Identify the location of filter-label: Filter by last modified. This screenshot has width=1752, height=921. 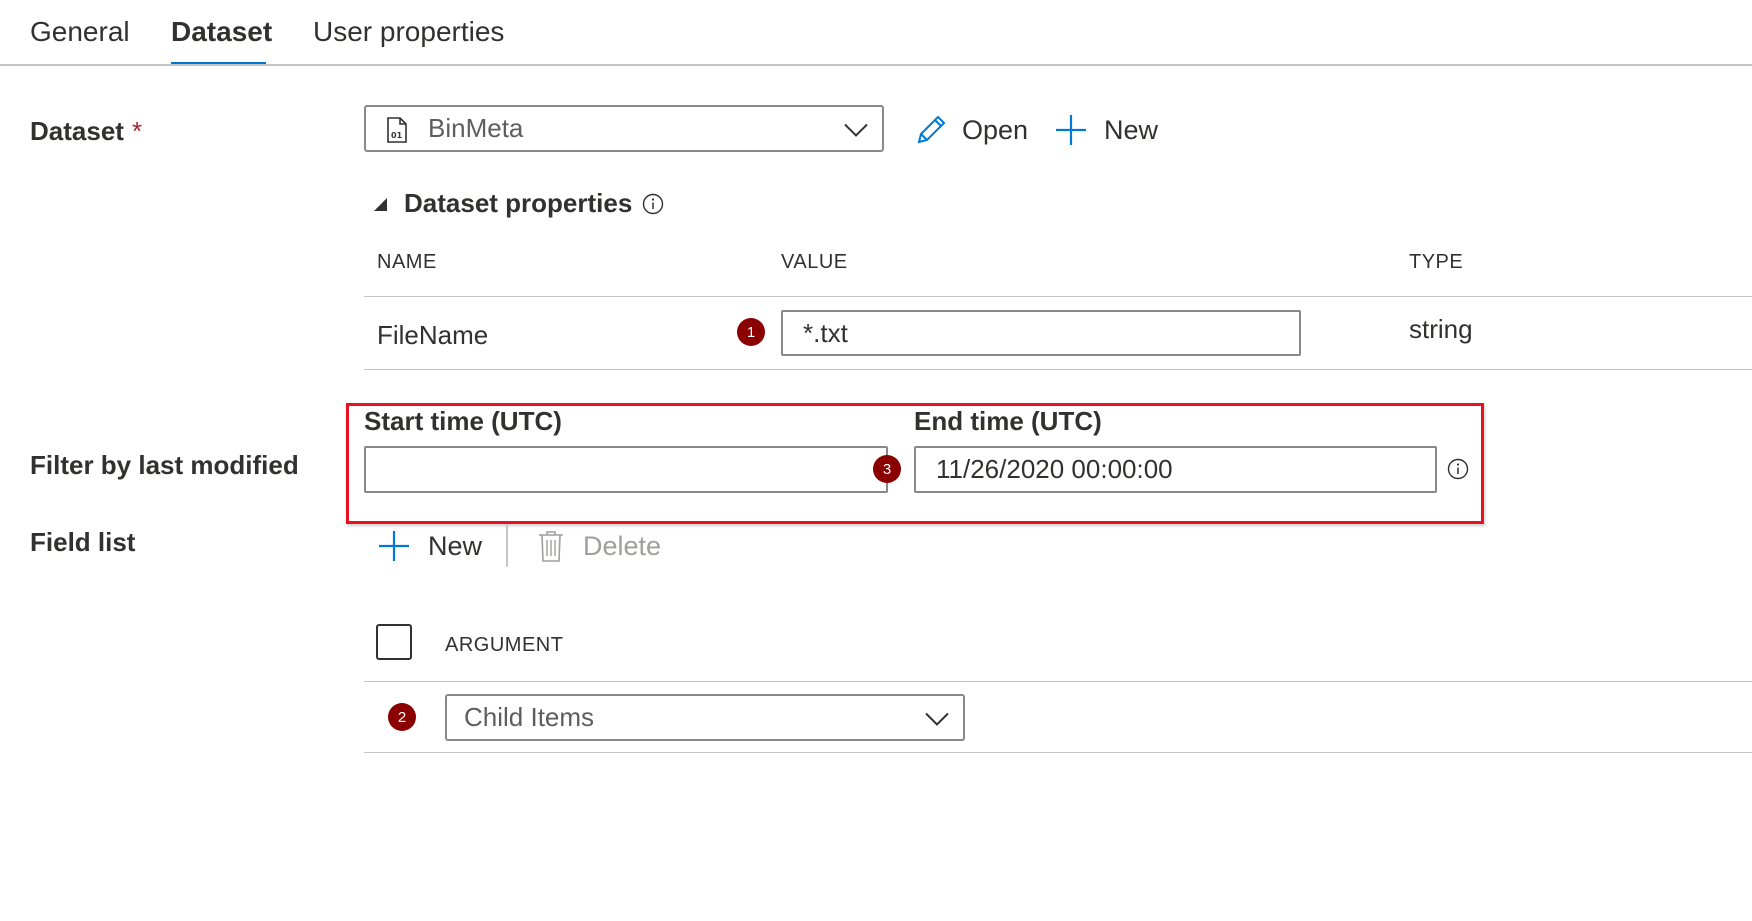
(164, 465).